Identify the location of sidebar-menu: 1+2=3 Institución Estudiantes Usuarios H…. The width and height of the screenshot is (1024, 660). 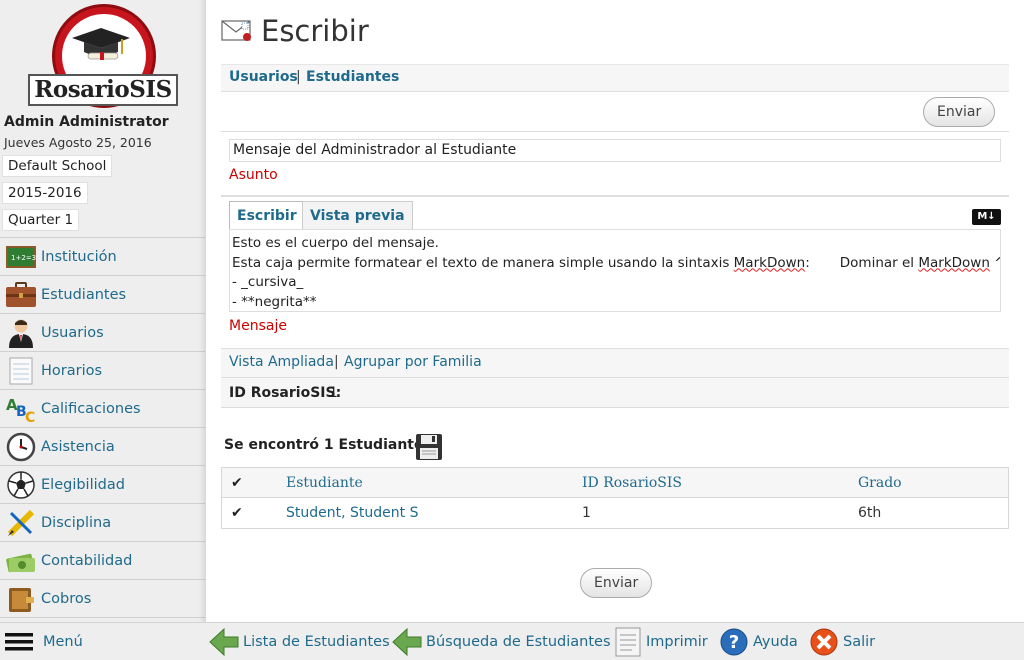
(102, 427).